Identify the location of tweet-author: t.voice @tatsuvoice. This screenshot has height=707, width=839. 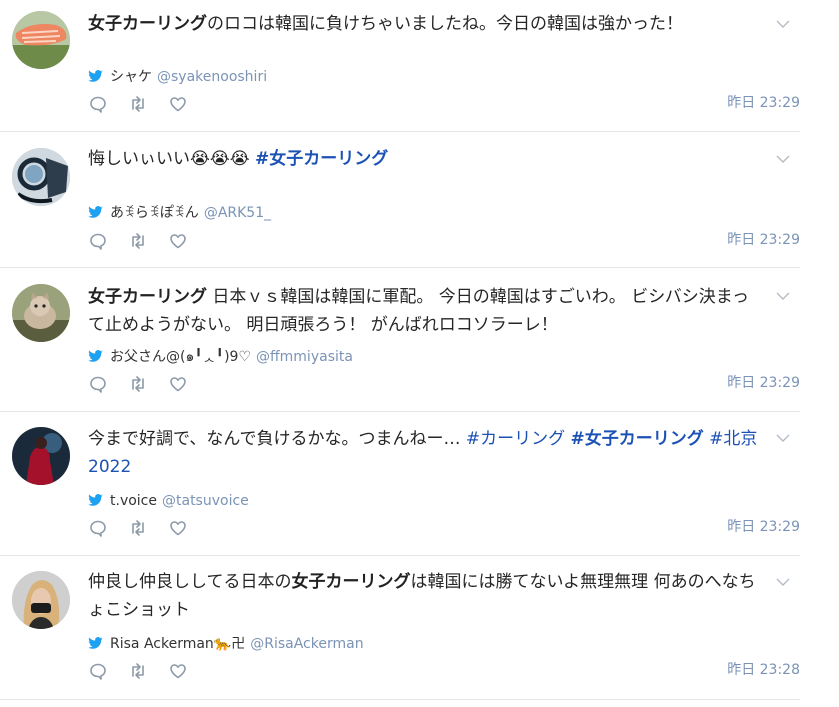
(168, 501).